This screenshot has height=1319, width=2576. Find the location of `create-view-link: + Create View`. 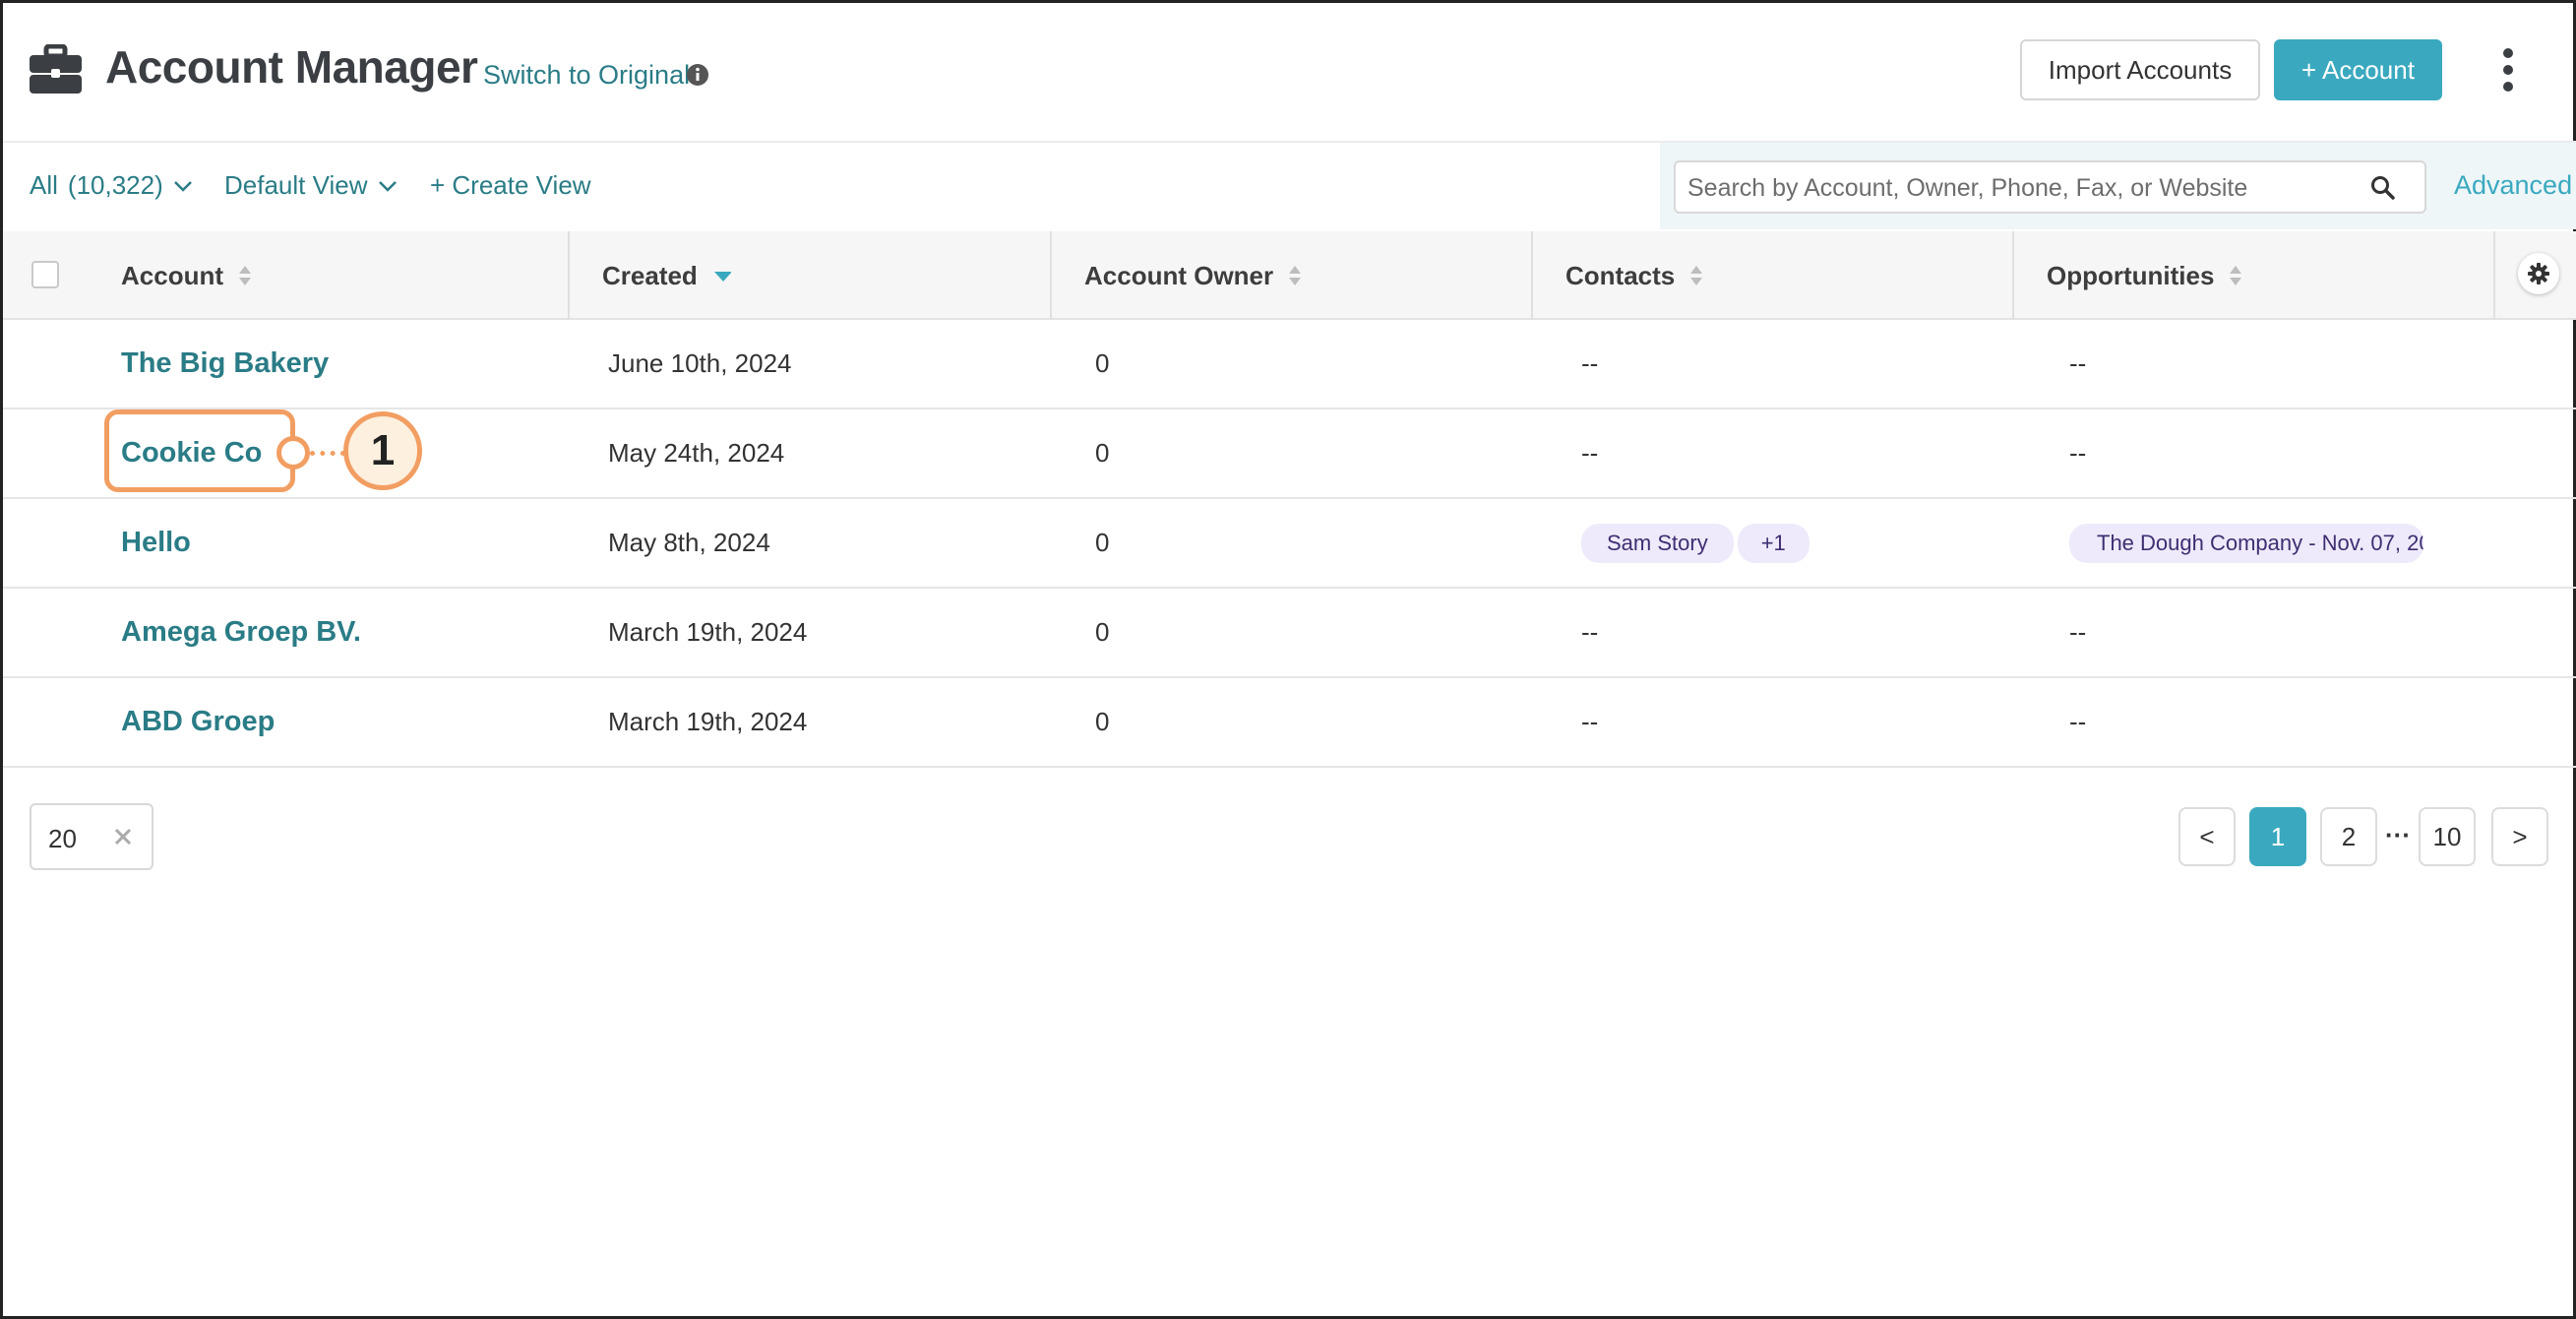

create-view-link: + Create View is located at coordinates (510, 185).